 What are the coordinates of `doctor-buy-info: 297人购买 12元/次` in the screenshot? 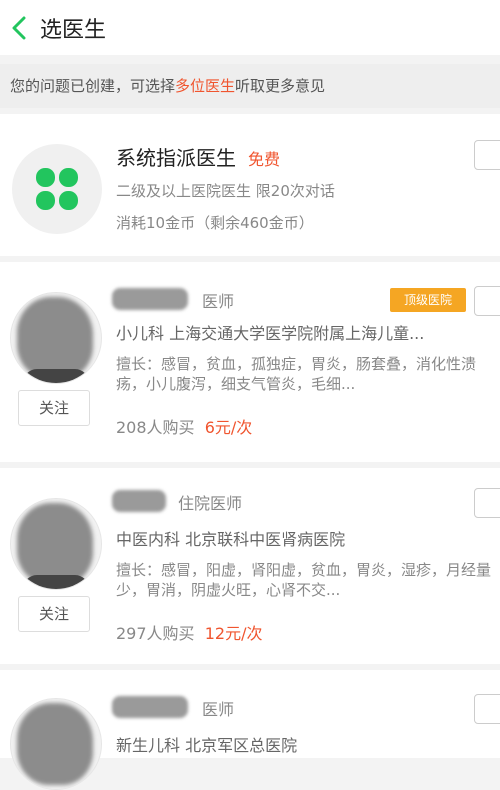 It's located at (189, 632).